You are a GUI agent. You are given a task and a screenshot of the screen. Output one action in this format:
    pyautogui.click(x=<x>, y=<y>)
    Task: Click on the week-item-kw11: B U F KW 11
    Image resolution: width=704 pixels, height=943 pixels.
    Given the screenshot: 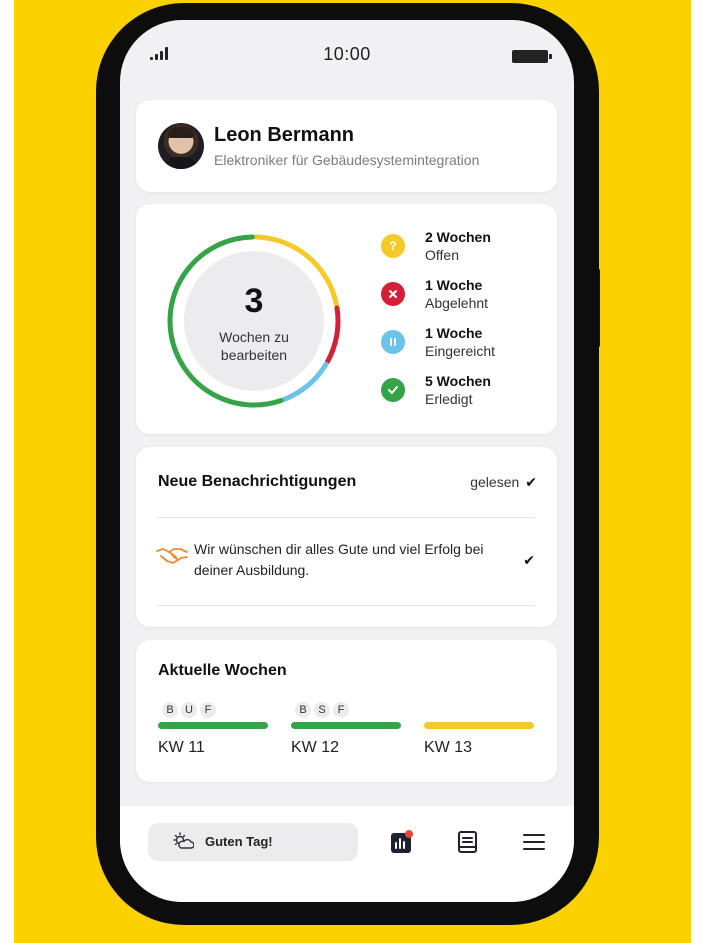 What is the action you would take?
    pyautogui.click(x=213, y=729)
    